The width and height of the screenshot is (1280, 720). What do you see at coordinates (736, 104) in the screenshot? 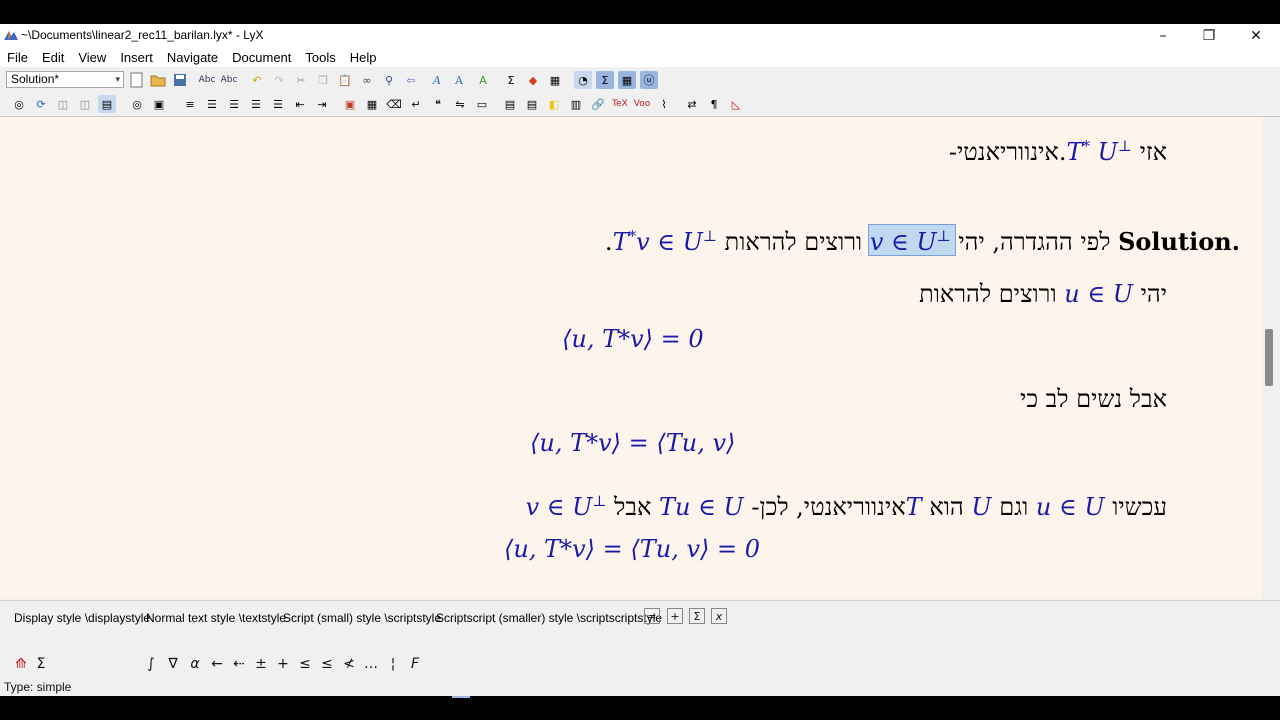
I see `view-source-icon: ◺` at bounding box center [736, 104].